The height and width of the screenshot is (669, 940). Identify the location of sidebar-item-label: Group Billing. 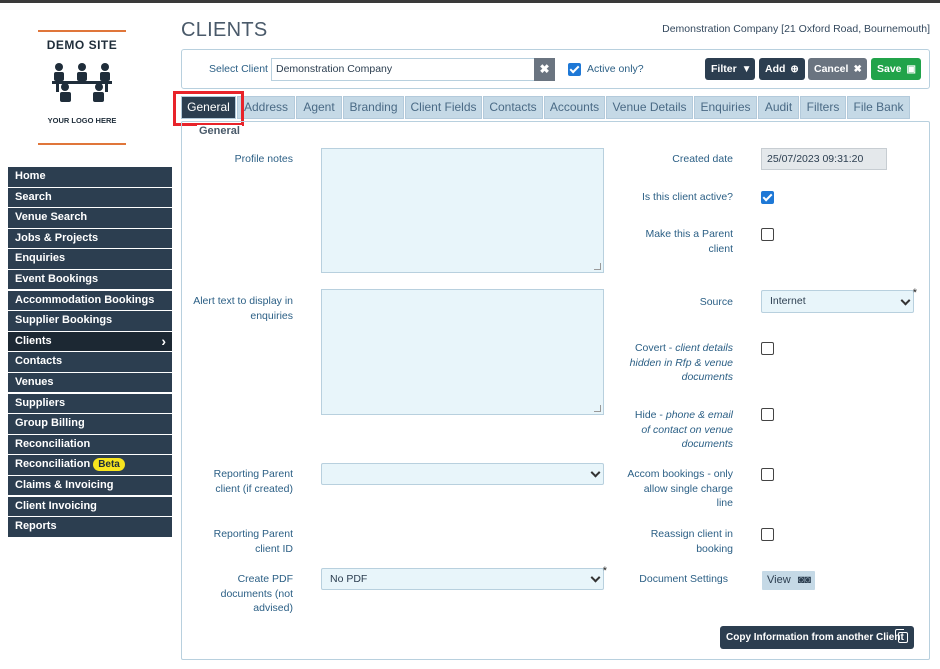
(50, 423).